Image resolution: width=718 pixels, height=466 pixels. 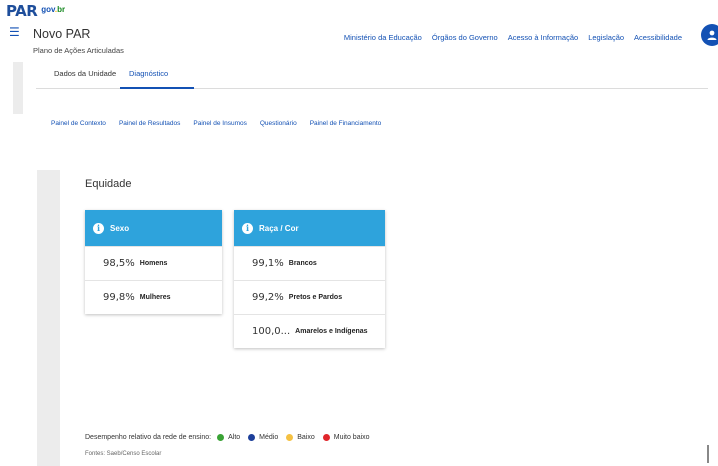 What do you see at coordinates (148, 437) in the screenshot?
I see `legend-title: Desempenho relativo da rede de ensino:` at bounding box center [148, 437].